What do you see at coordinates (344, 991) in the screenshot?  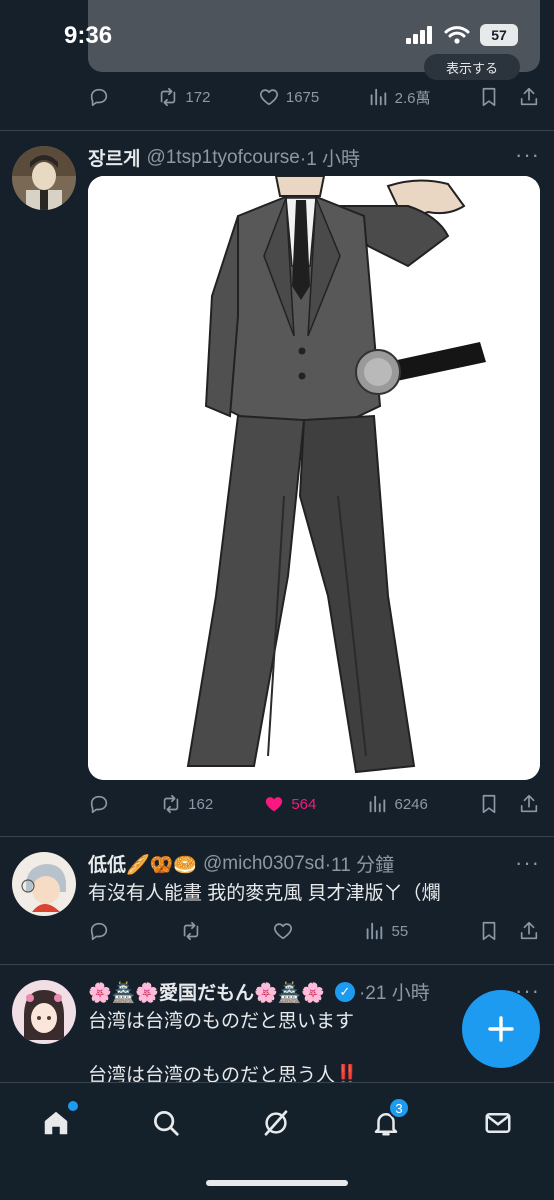 I see `verified-badge-icon: ✓` at bounding box center [344, 991].